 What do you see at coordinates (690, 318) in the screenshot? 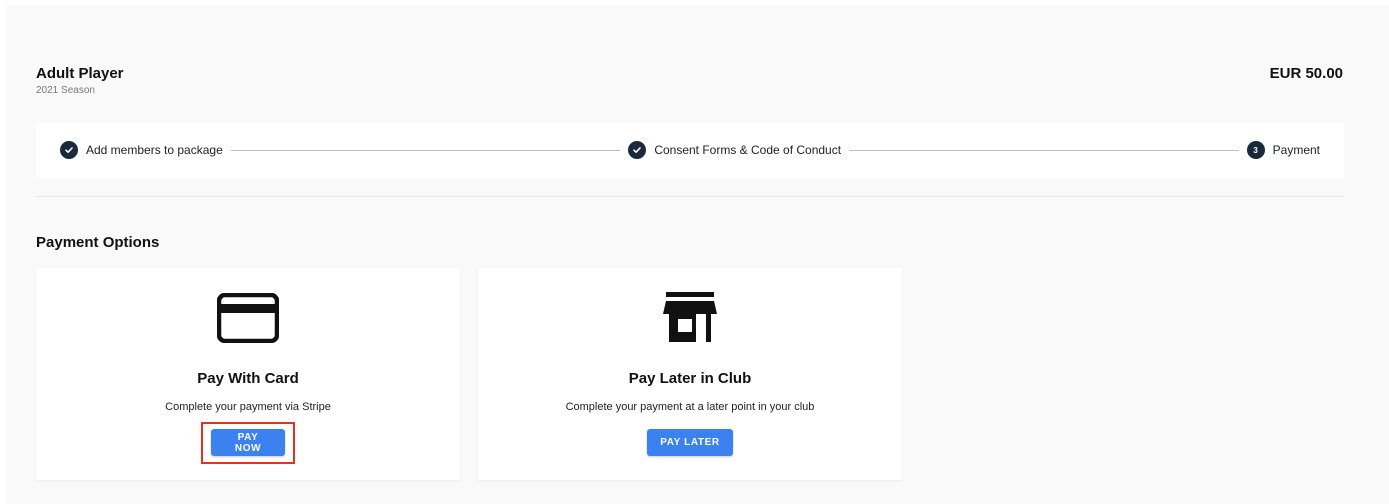
I see `store-icon` at bounding box center [690, 318].